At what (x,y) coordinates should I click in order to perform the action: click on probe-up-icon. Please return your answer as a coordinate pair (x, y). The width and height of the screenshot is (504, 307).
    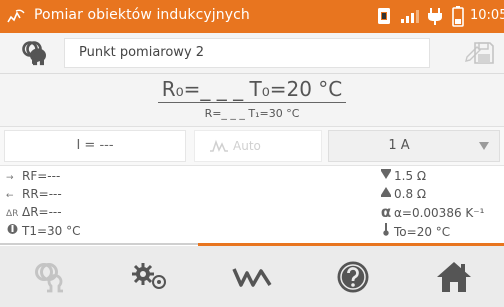
    Looking at the image, I should click on (386, 176).